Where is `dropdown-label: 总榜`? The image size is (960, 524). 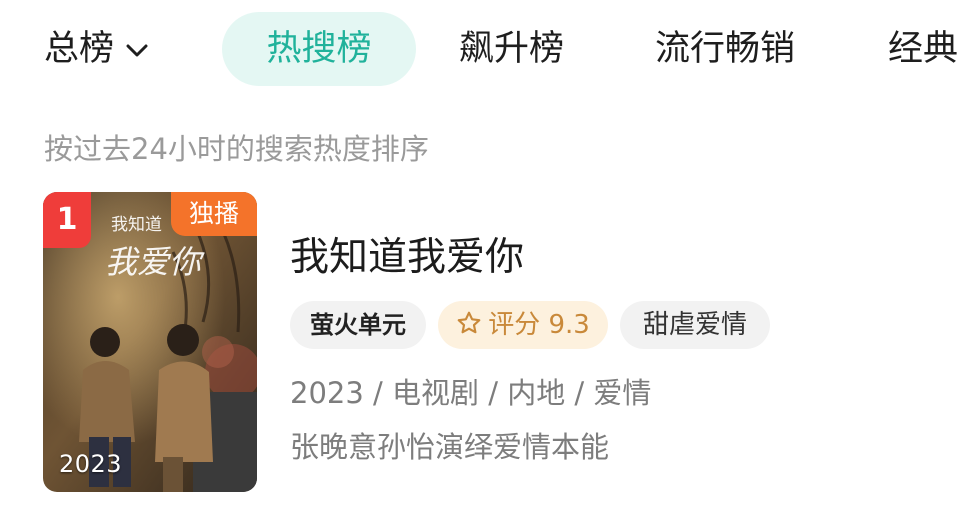 dropdown-label: 总榜 is located at coordinates (79, 49).